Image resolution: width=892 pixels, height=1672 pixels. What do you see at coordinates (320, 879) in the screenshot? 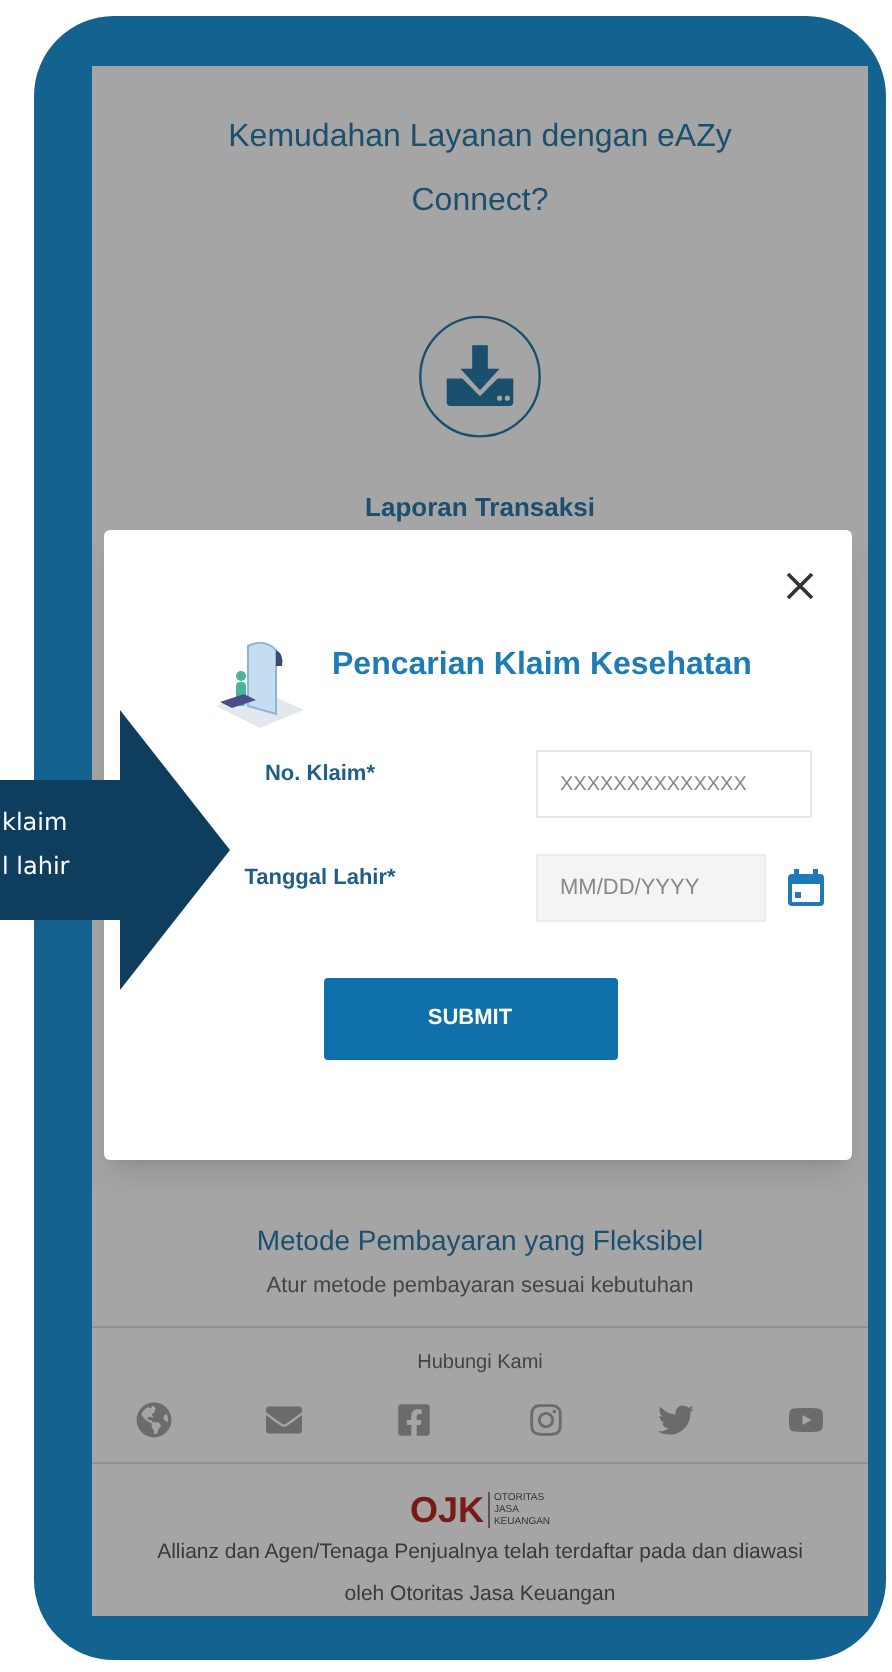
I see `field-label: Tanggal Lahir*` at bounding box center [320, 879].